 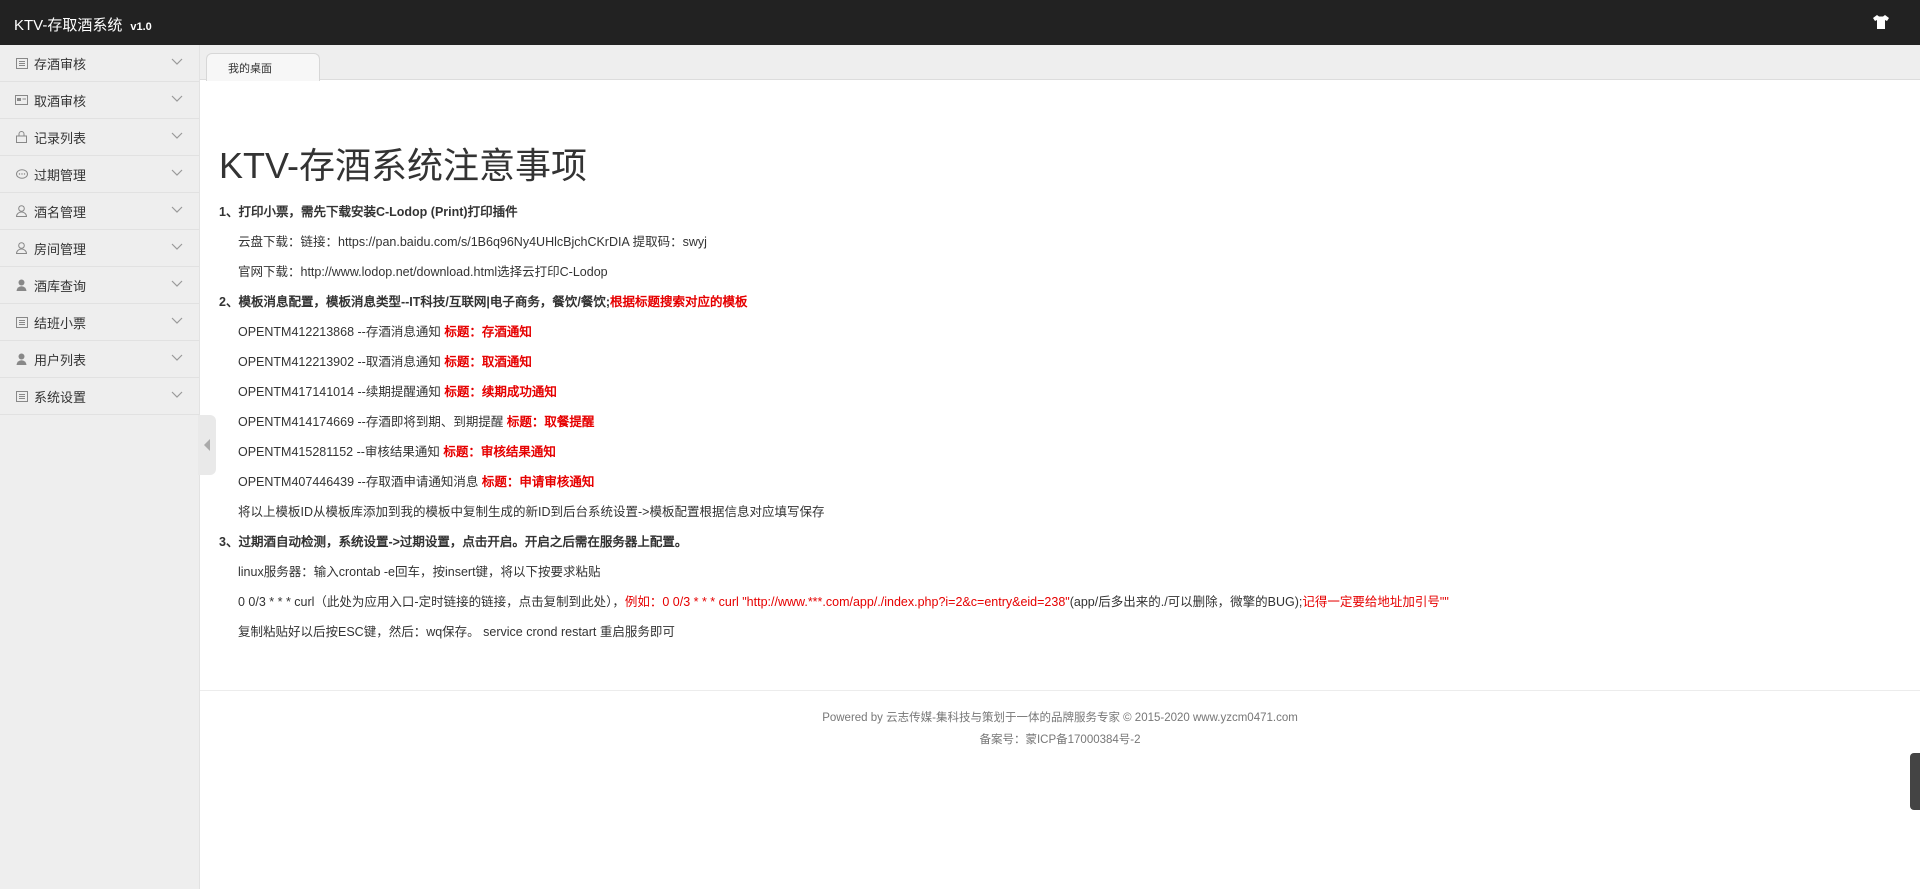 I want to click on template-line: OPENTM414174669 --存酒即将到期、到期提醒 标题：取餐提醒, so click(x=416, y=420).